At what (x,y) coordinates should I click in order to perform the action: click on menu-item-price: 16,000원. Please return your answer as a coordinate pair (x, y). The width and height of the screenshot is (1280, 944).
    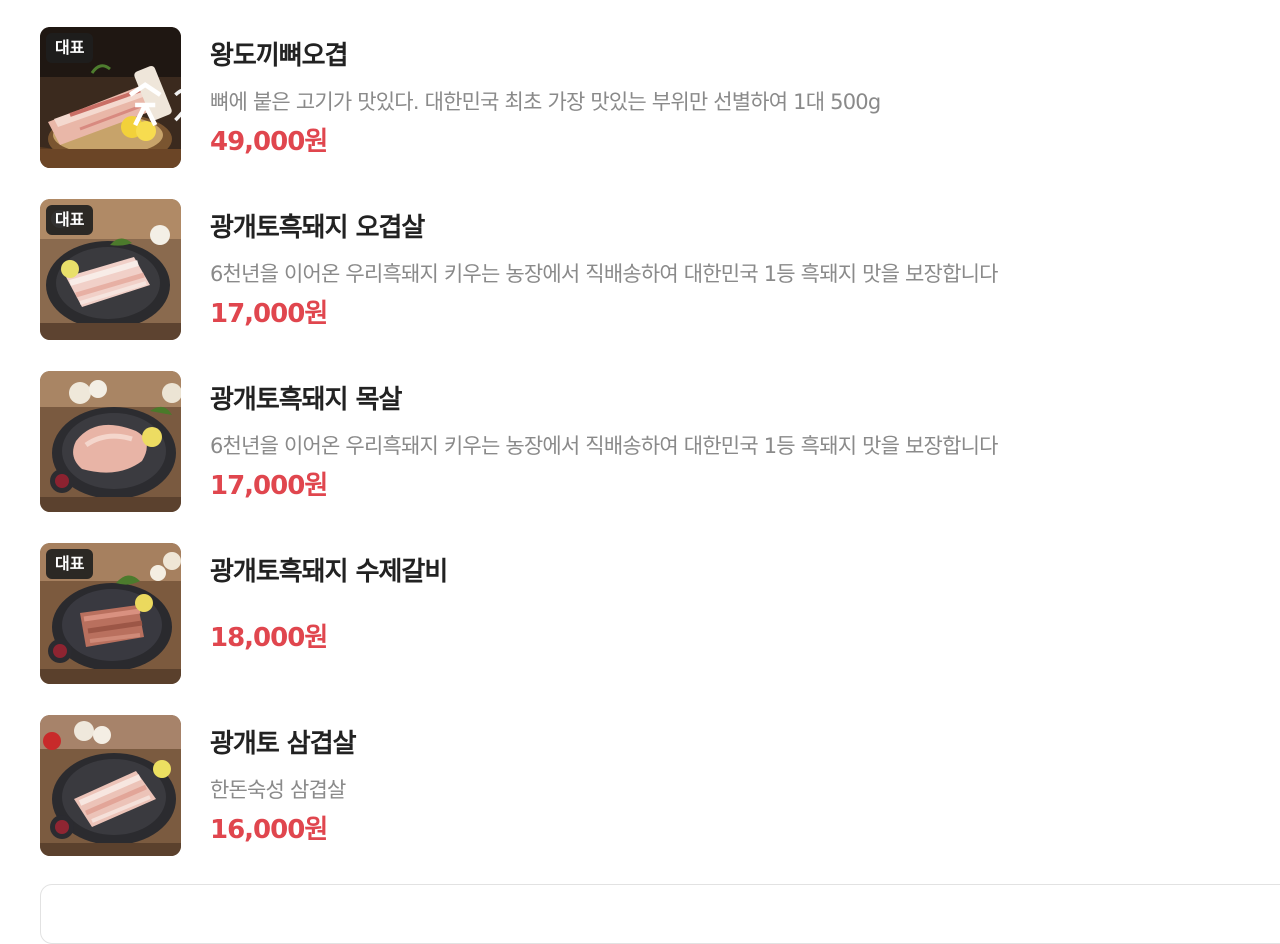
    Looking at the image, I should click on (269, 830).